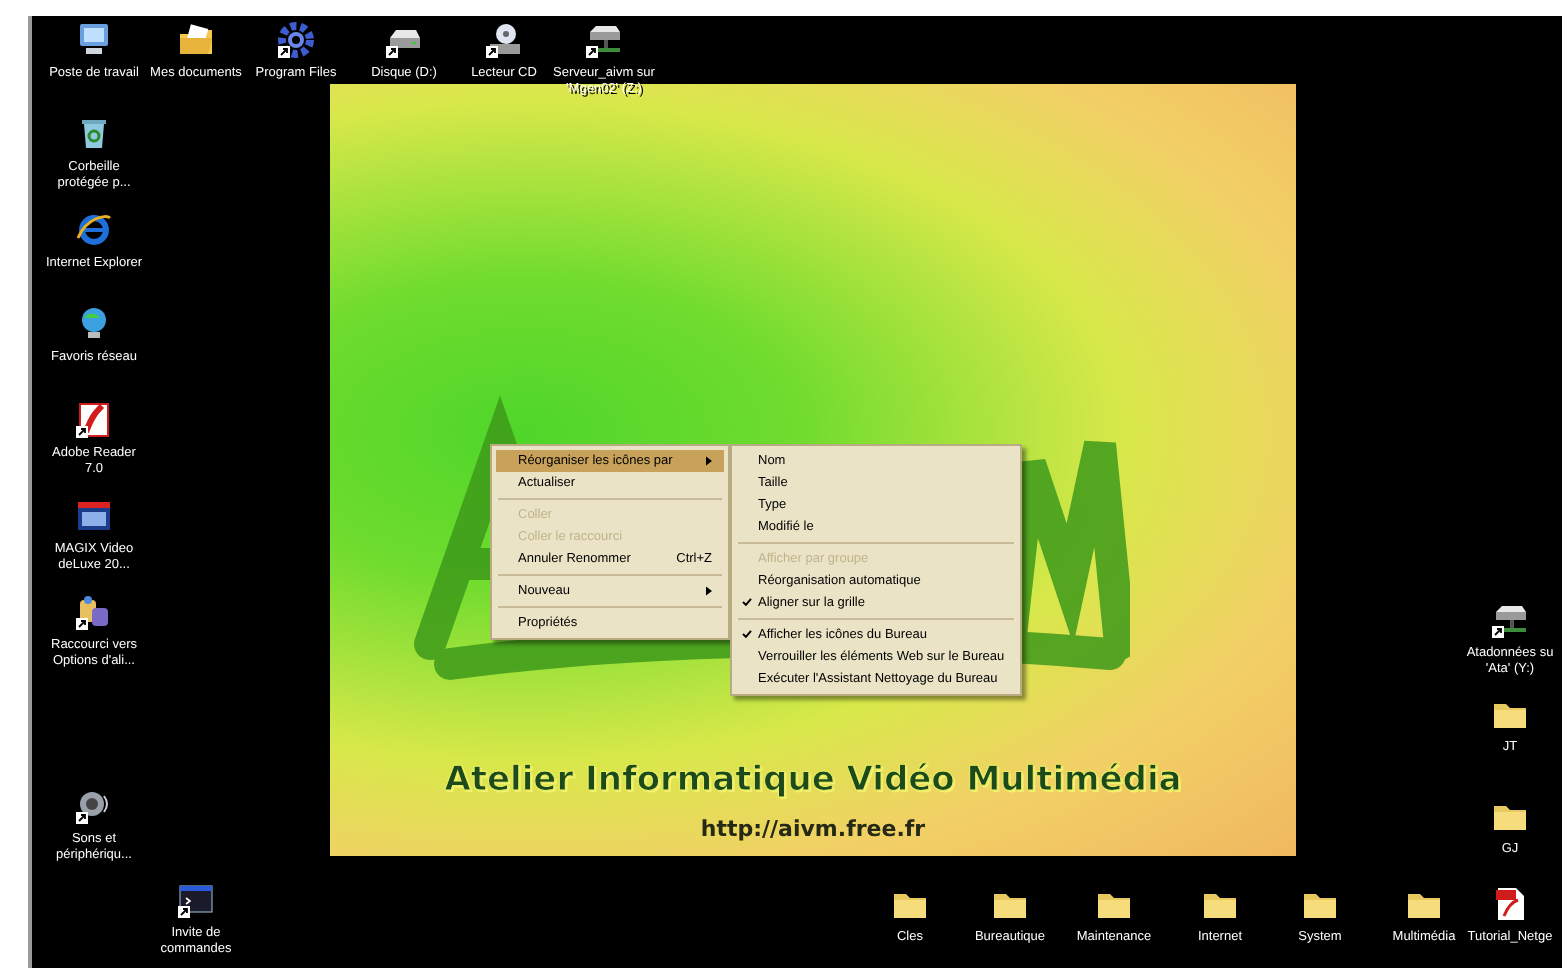  Describe the element at coordinates (813, 780) in the screenshot. I see `wallpaper-title: Atelier Informatique Vidéo Multimédia` at that location.